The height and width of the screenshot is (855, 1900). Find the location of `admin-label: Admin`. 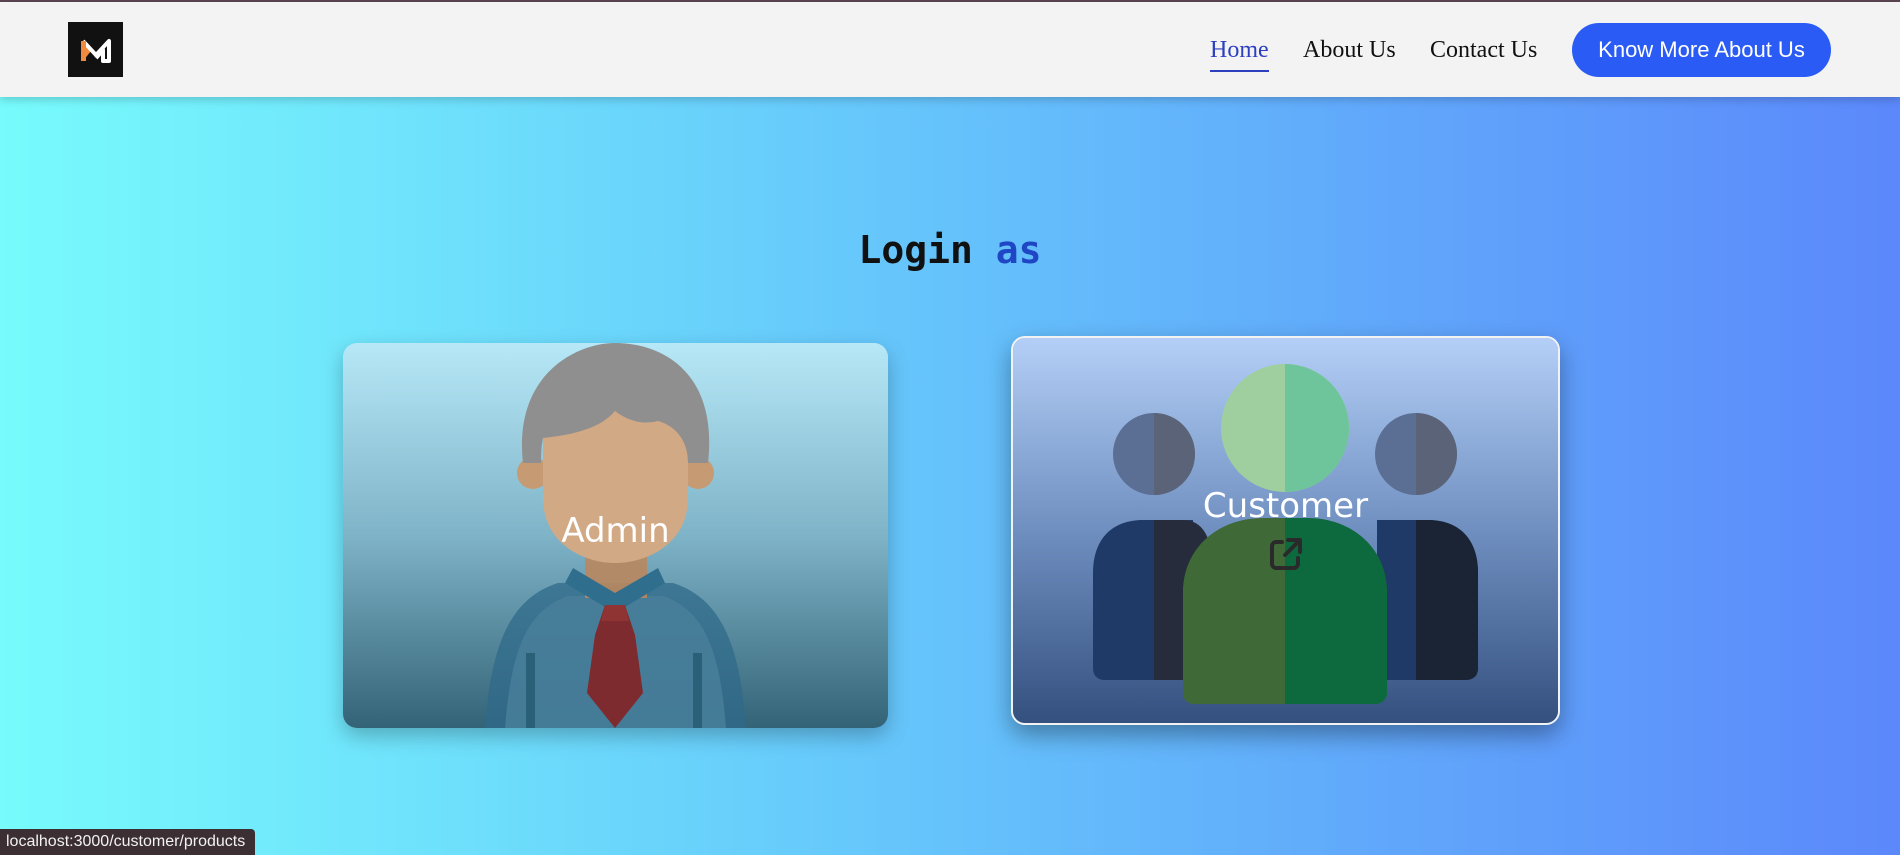

admin-label: Admin is located at coordinates (615, 531).